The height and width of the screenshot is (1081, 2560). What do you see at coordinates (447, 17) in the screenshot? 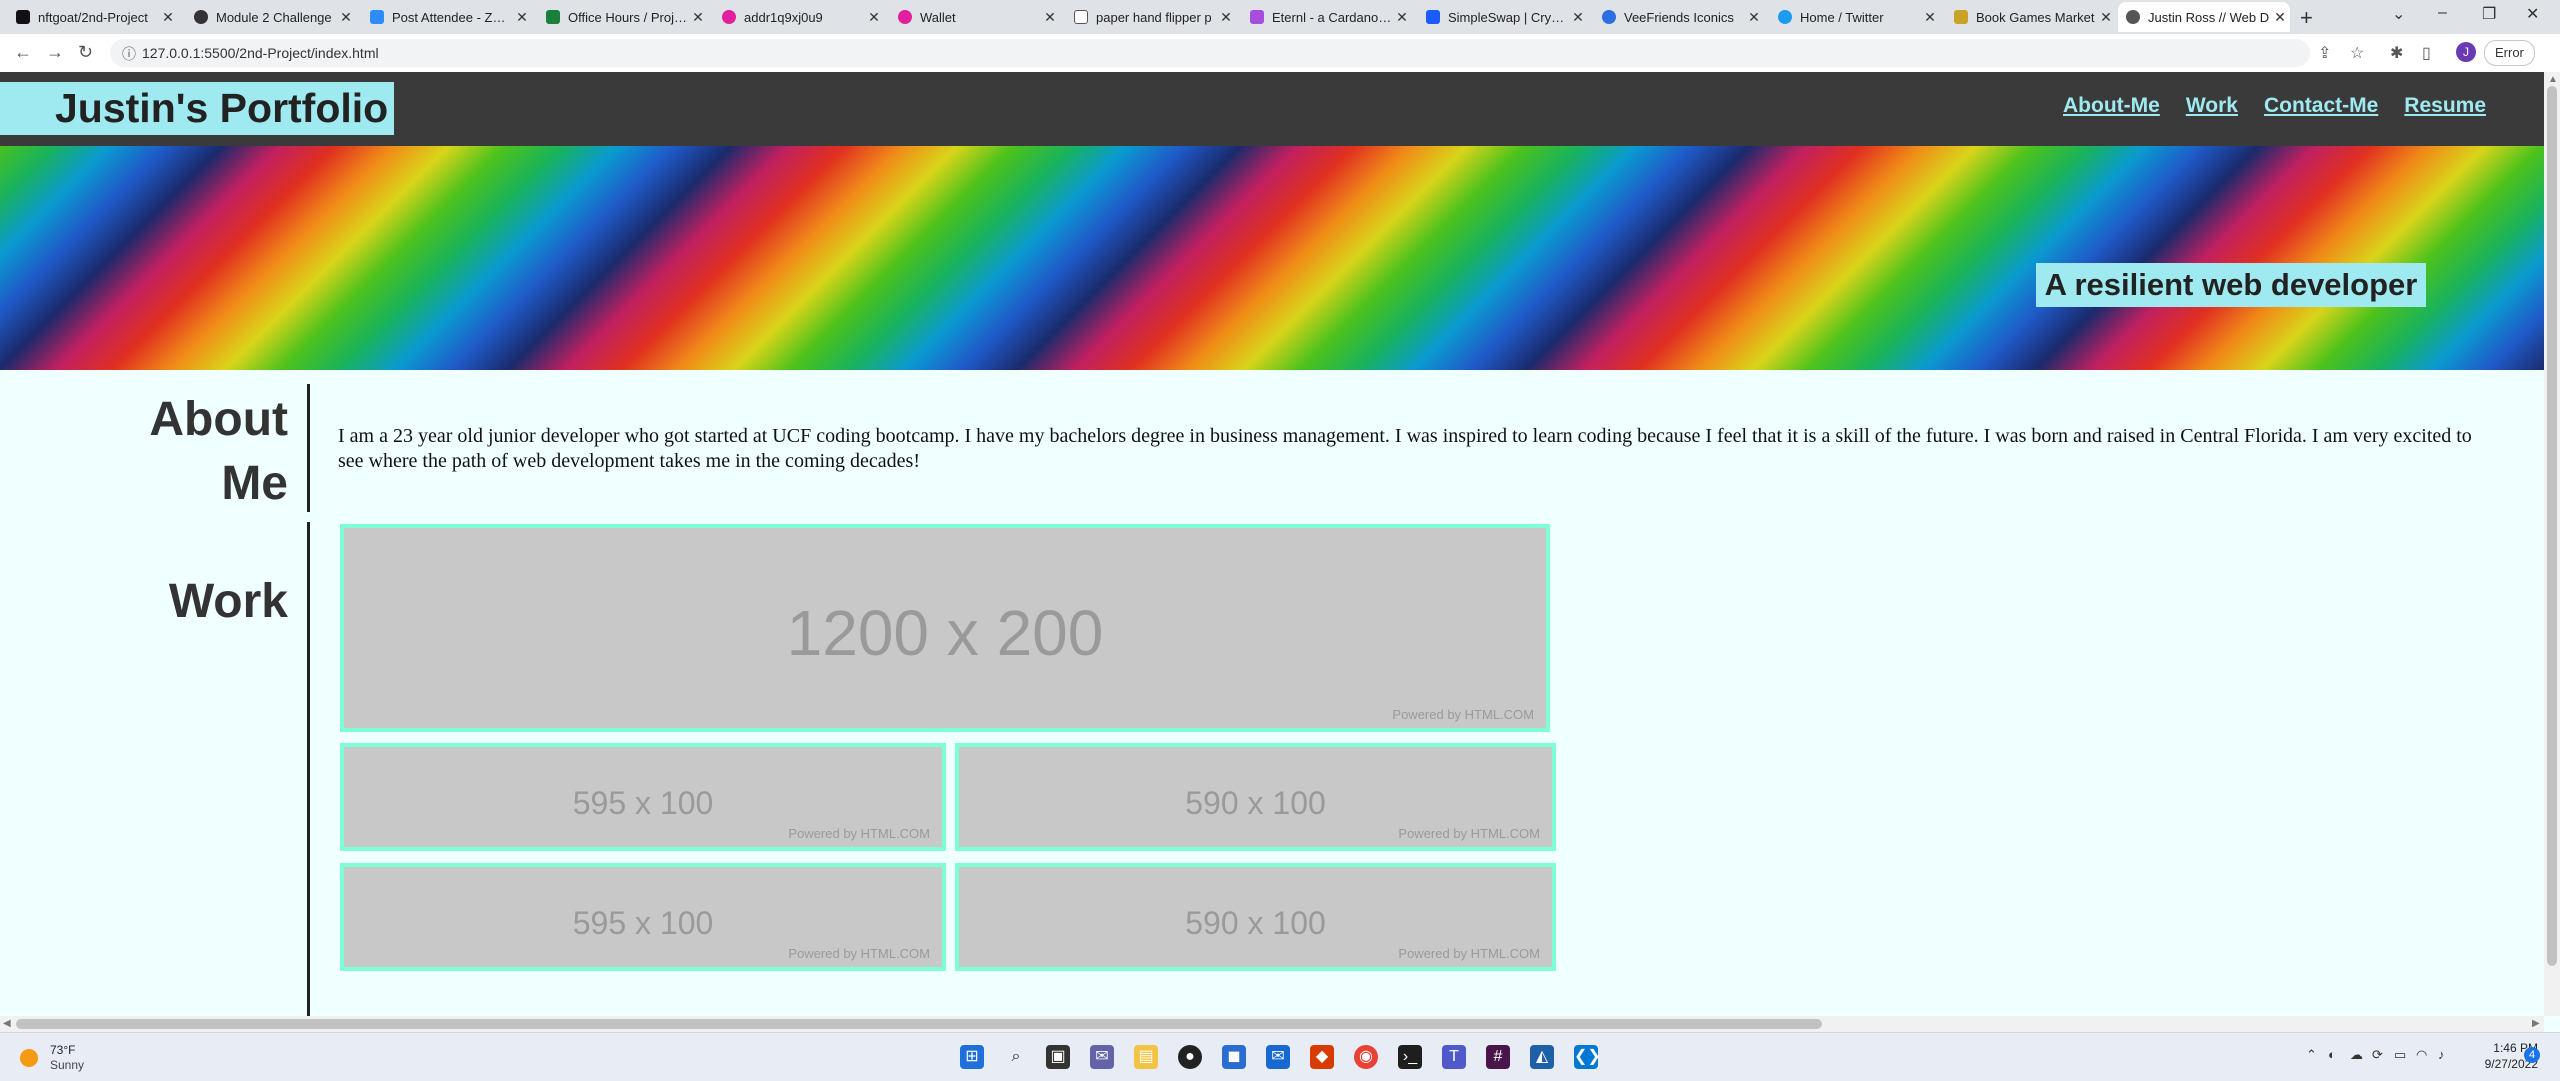
I see `browser-tab: Post Attendee - Zoom ✕` at bounding box center [447, 17].